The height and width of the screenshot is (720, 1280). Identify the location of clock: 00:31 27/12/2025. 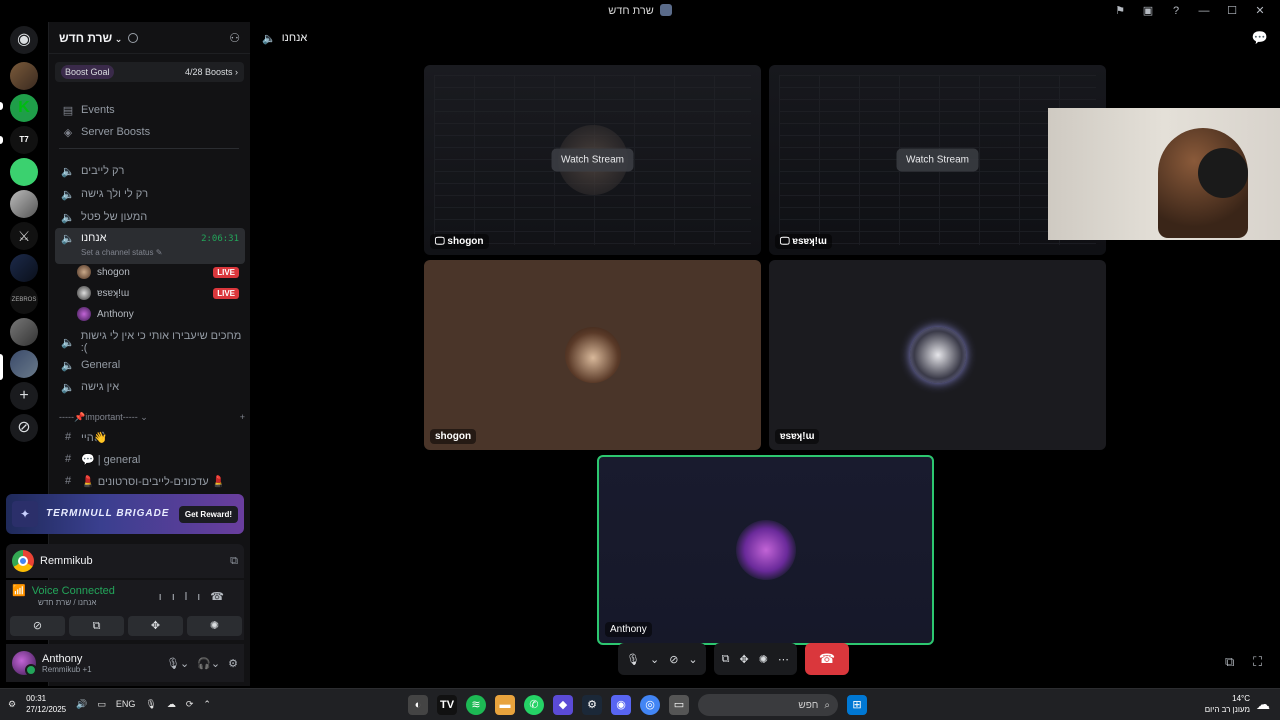
(46, 704).